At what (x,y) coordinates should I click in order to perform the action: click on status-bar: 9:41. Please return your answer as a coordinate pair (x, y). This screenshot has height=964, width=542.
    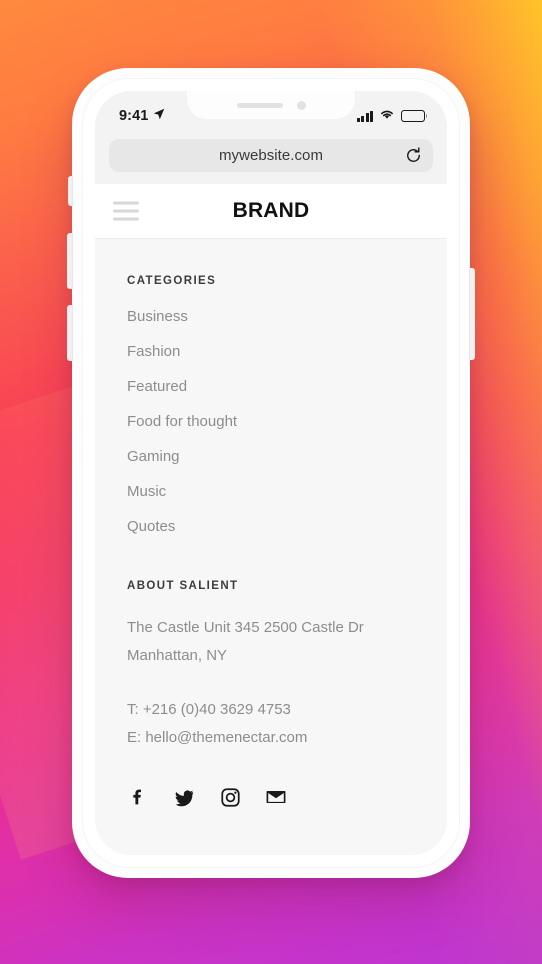
    Looking at the image, I should click on (271, 113).